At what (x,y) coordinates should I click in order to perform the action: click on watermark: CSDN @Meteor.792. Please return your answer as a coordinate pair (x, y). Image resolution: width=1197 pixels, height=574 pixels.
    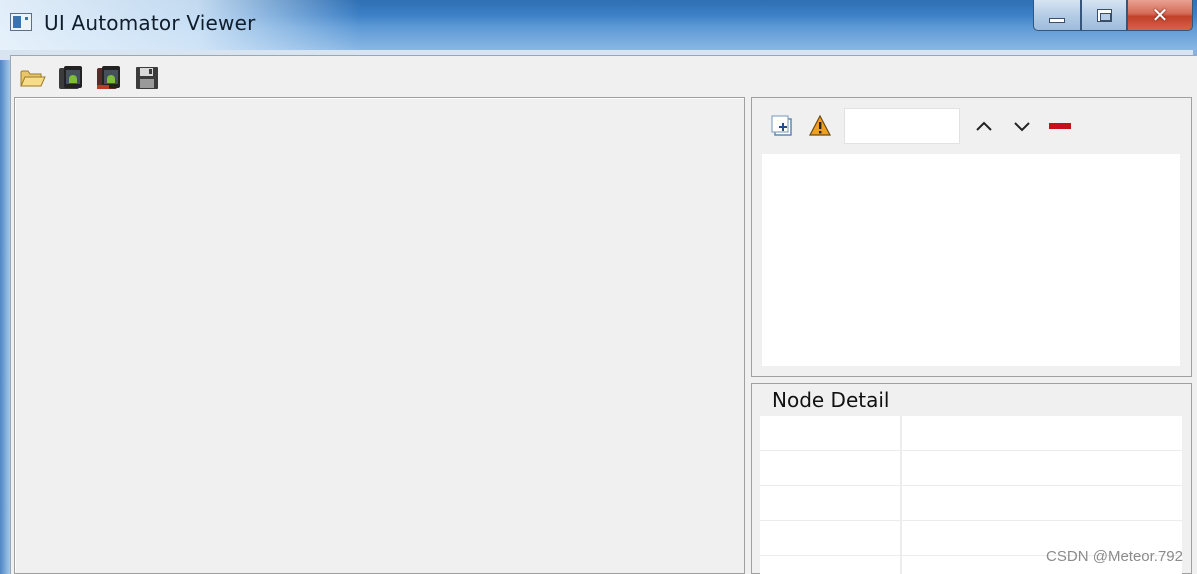
    Looking at the image, I should click on (1114, 556).